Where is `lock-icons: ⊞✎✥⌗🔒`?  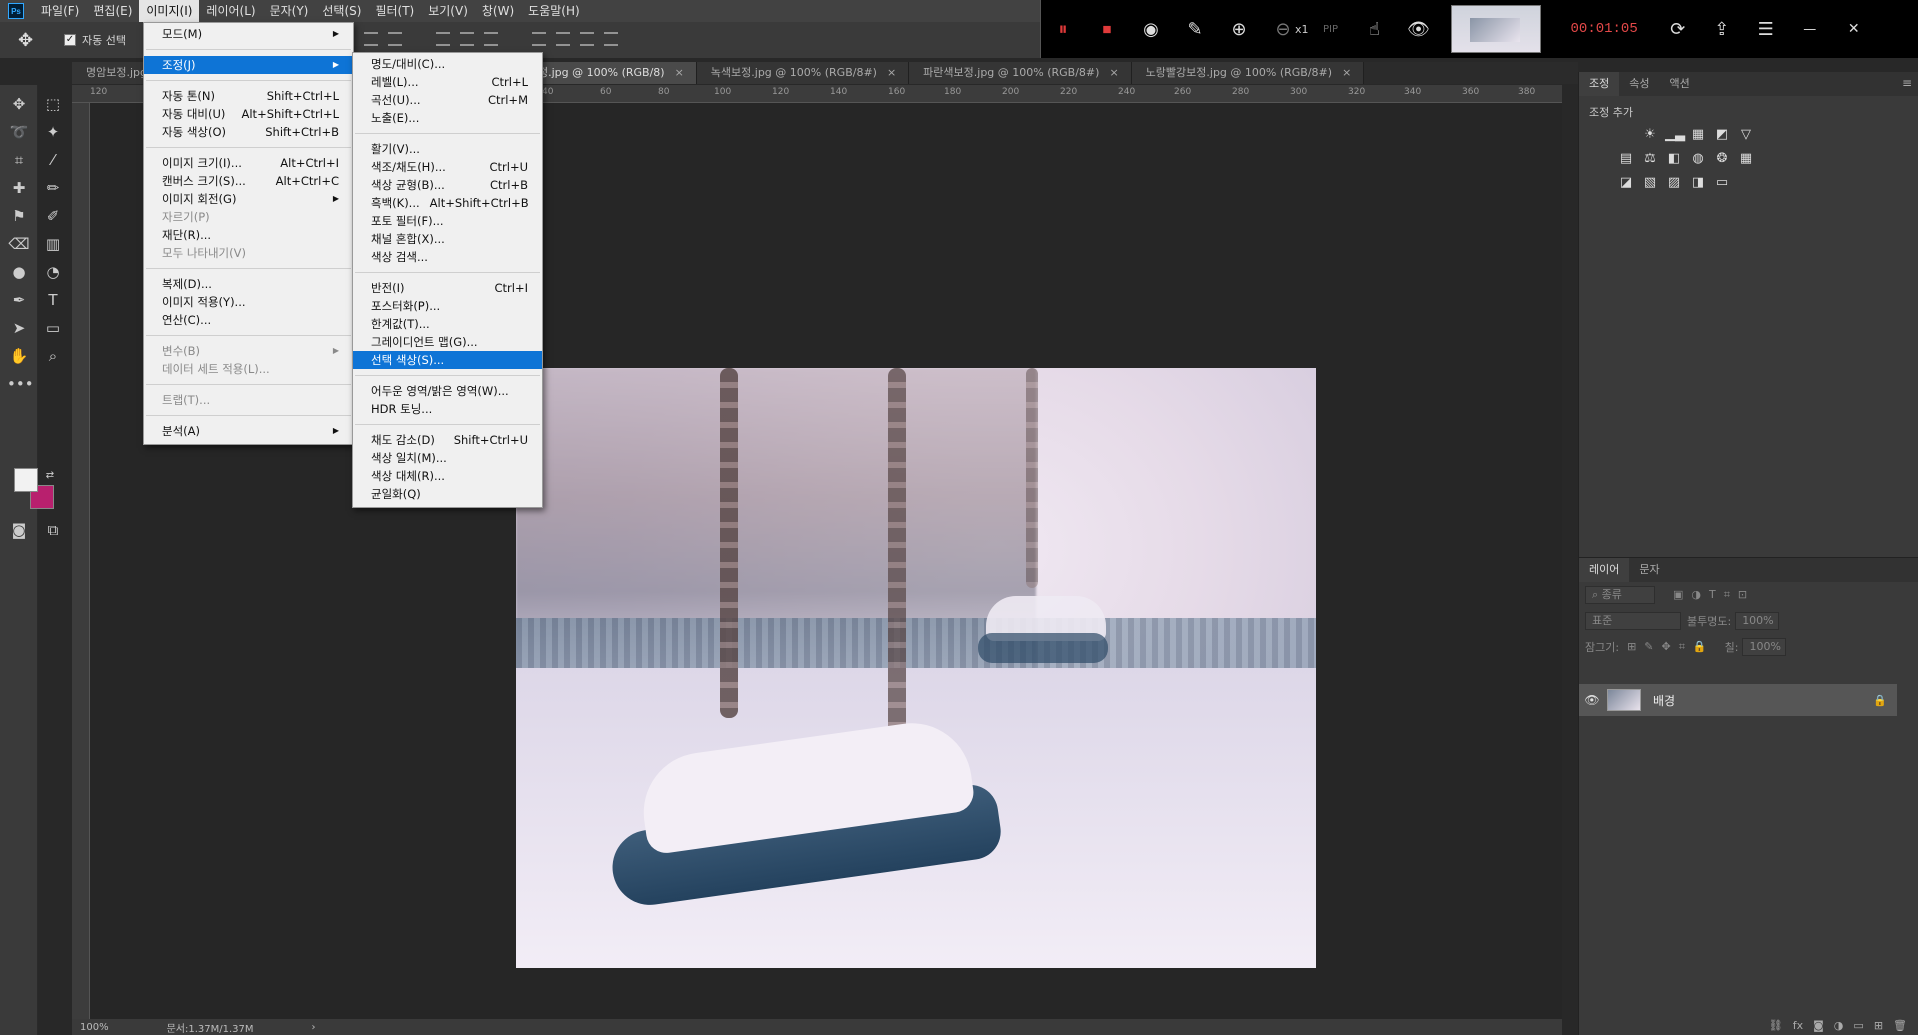 lock-icons: ⊞✎✥⌗🔒 is located at coordinates (1671, 647).